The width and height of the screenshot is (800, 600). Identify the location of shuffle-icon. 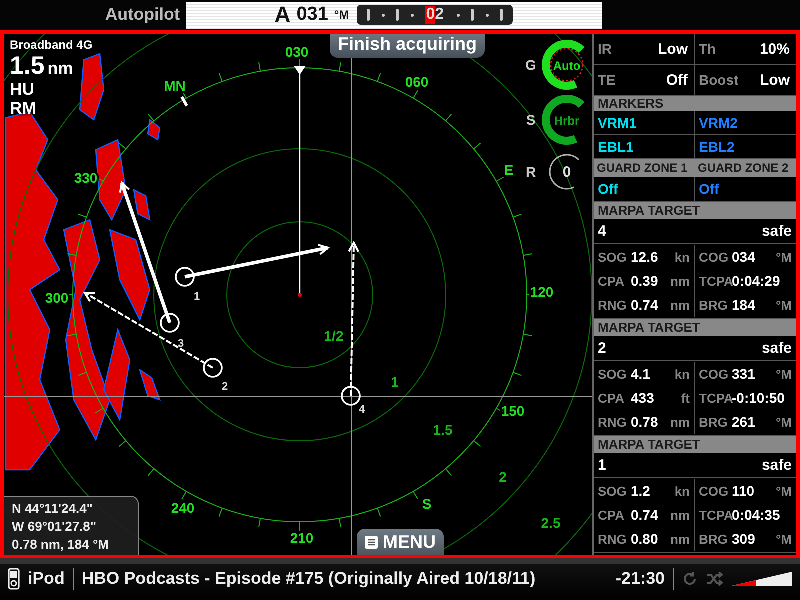
(715, 579).